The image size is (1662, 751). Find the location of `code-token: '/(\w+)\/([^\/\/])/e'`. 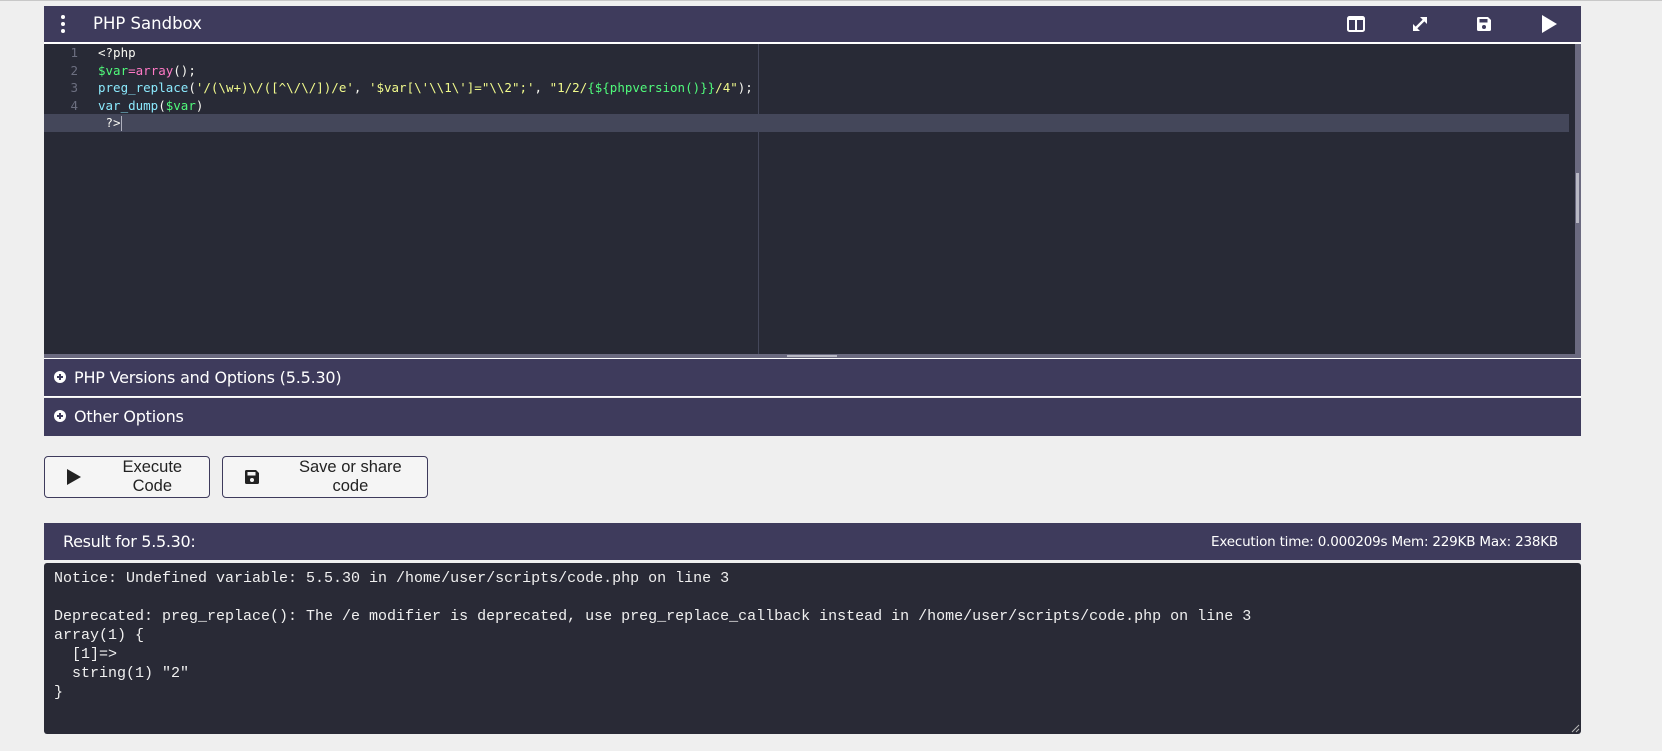

code-token: '/(\w+)\/([^\/\/])/e' is located at coordinates (274, 87).